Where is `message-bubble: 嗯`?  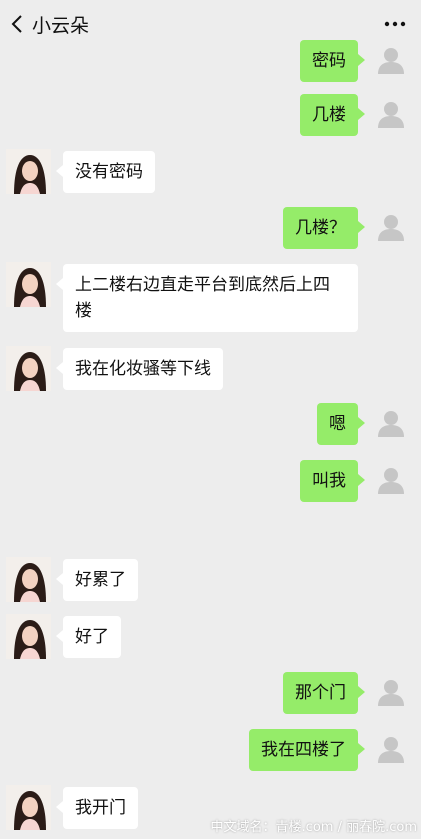
message-bubble: 嗯 is located at coordinates (341, 424).